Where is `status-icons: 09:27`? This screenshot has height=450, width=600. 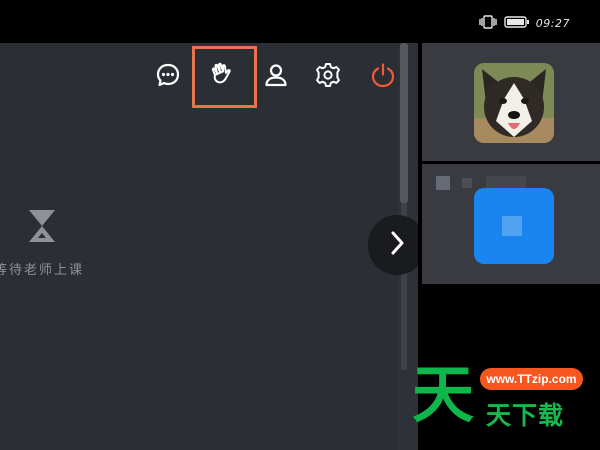
status-icons: 09:27 is located at coordinates (524, 23).